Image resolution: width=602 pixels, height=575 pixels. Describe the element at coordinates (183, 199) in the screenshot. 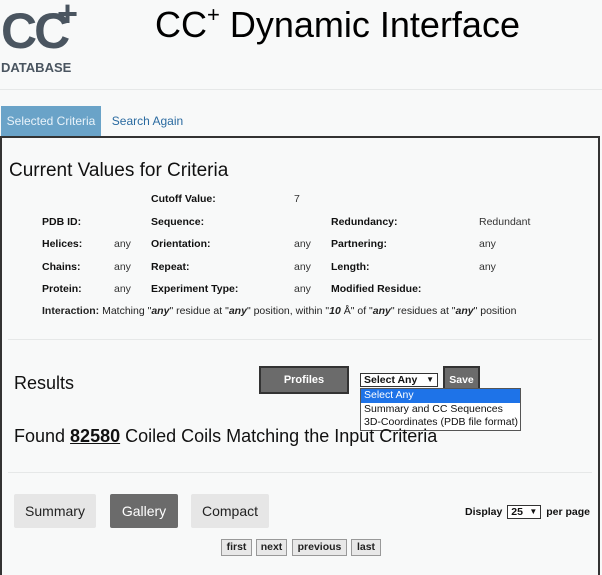

I see `cutoff-label: Cutoff Value:` at that location.